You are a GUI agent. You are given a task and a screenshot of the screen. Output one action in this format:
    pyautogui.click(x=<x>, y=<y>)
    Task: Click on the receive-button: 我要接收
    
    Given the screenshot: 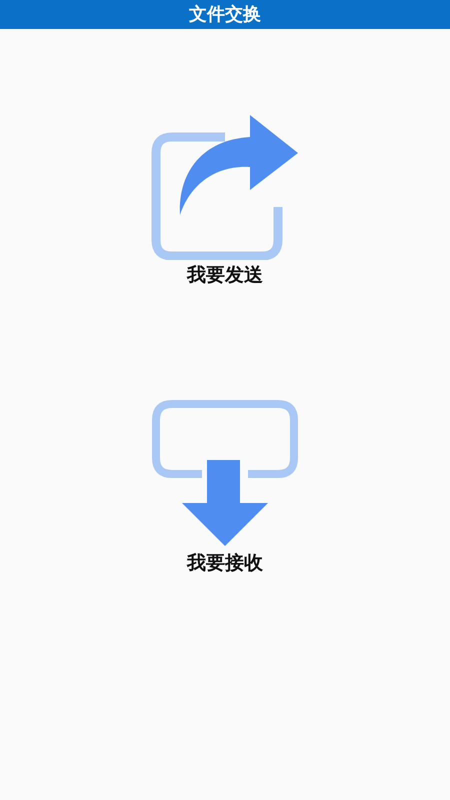 What is the action you would take?
    pyautogui.click(x=225, y=488)
    